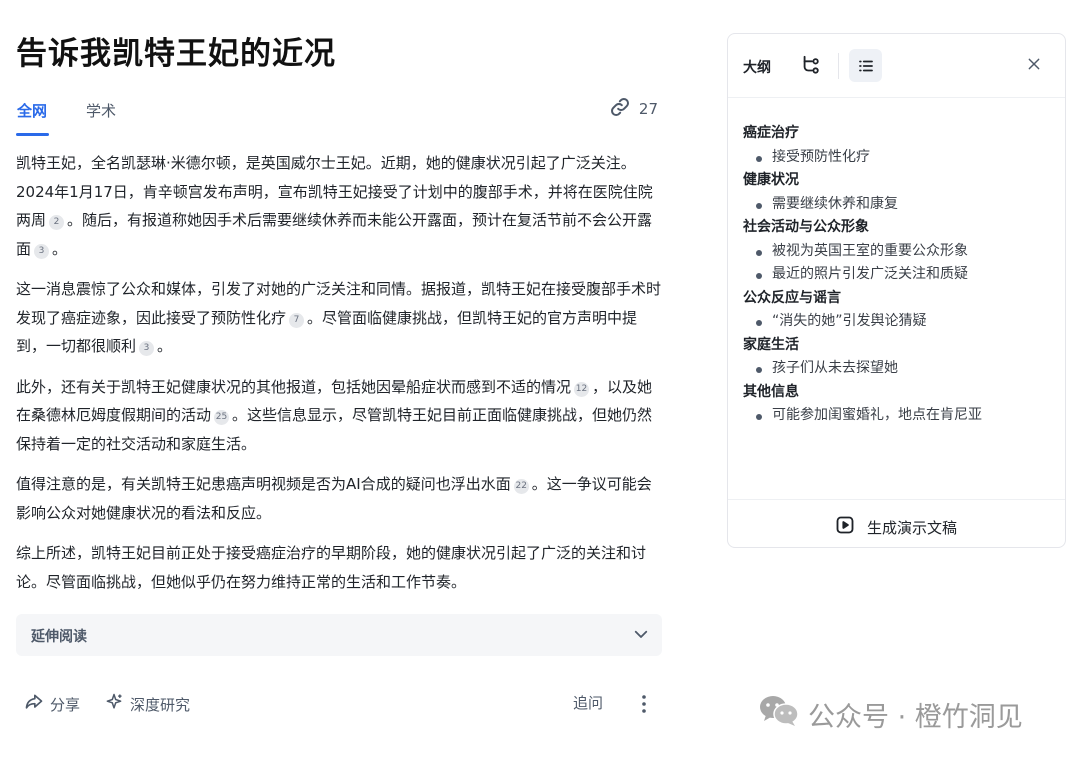  I want to click on close-icon, so click(1034, 66).